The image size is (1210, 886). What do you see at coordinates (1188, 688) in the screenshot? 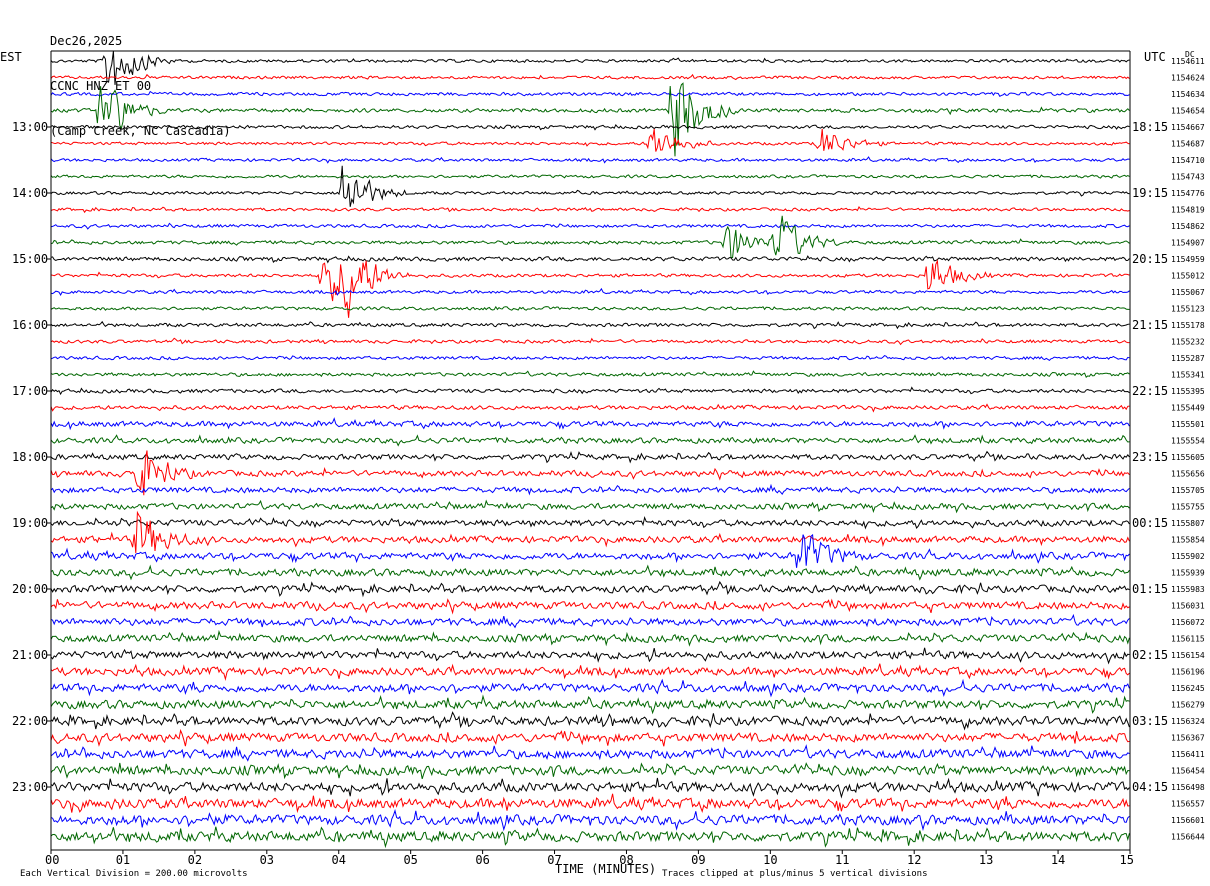
I see `trace-count-label: 1156245` at bounding box center [1188, 688].